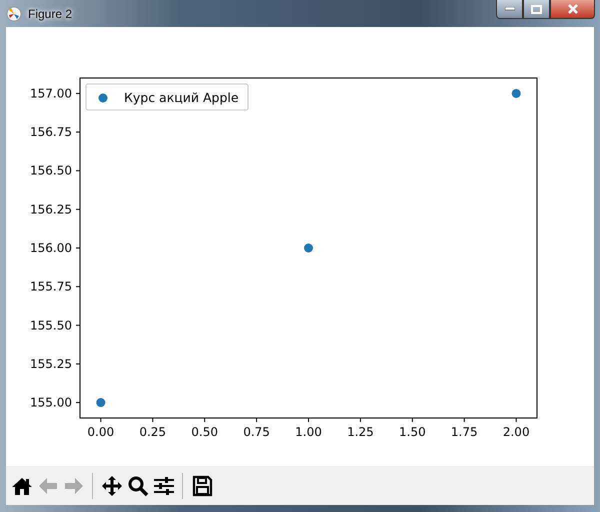  I want to click on y-tick-label: 155.00, so click(51, 403).